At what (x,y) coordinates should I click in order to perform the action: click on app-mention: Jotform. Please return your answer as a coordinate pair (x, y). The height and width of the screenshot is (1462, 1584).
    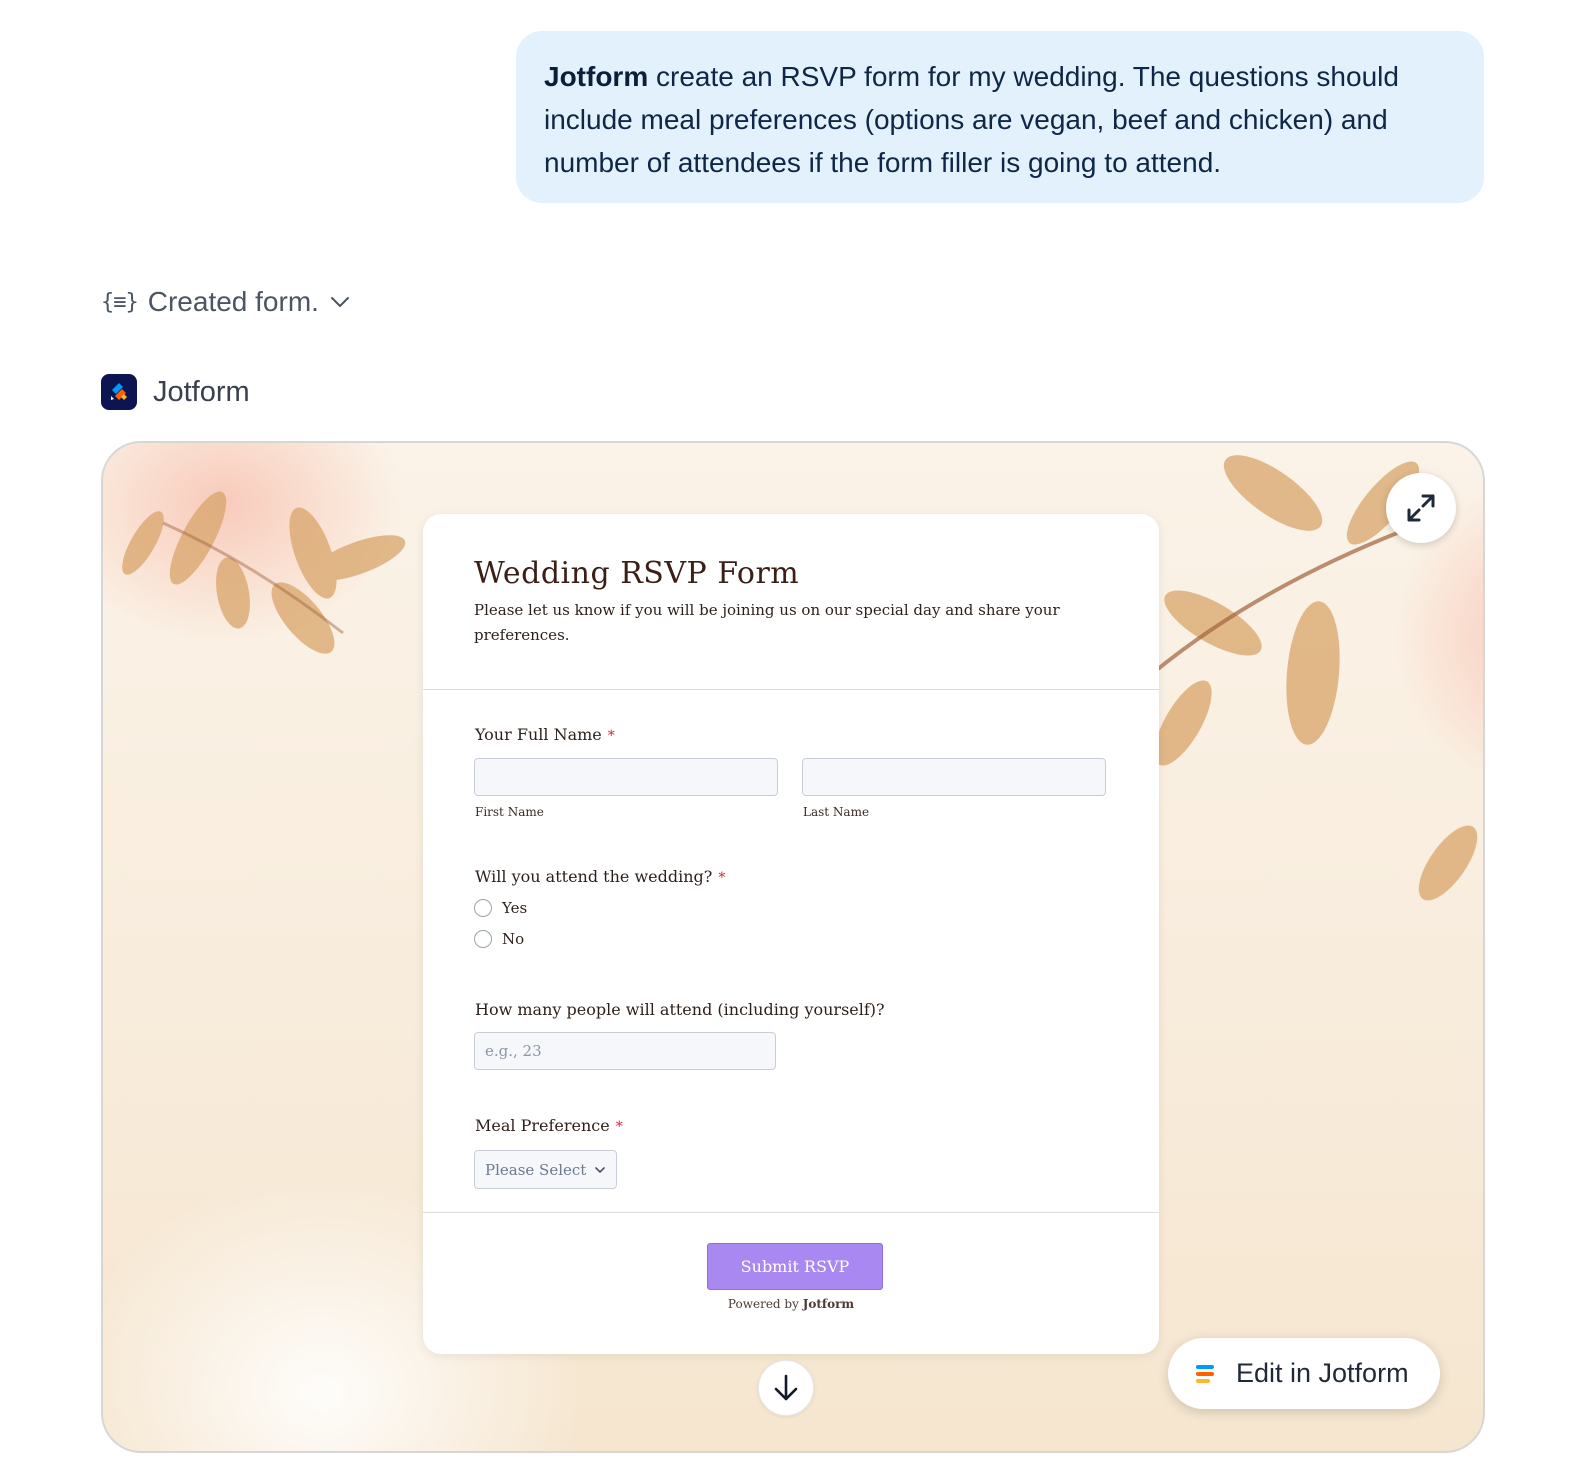
    Looking at the image, I should click on (596, 76).